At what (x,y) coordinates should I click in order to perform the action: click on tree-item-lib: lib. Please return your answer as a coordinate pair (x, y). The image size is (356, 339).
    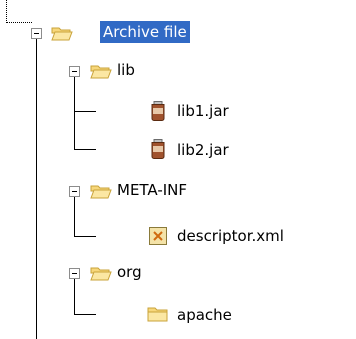
    Looking at the image, I should click on (126, 70).